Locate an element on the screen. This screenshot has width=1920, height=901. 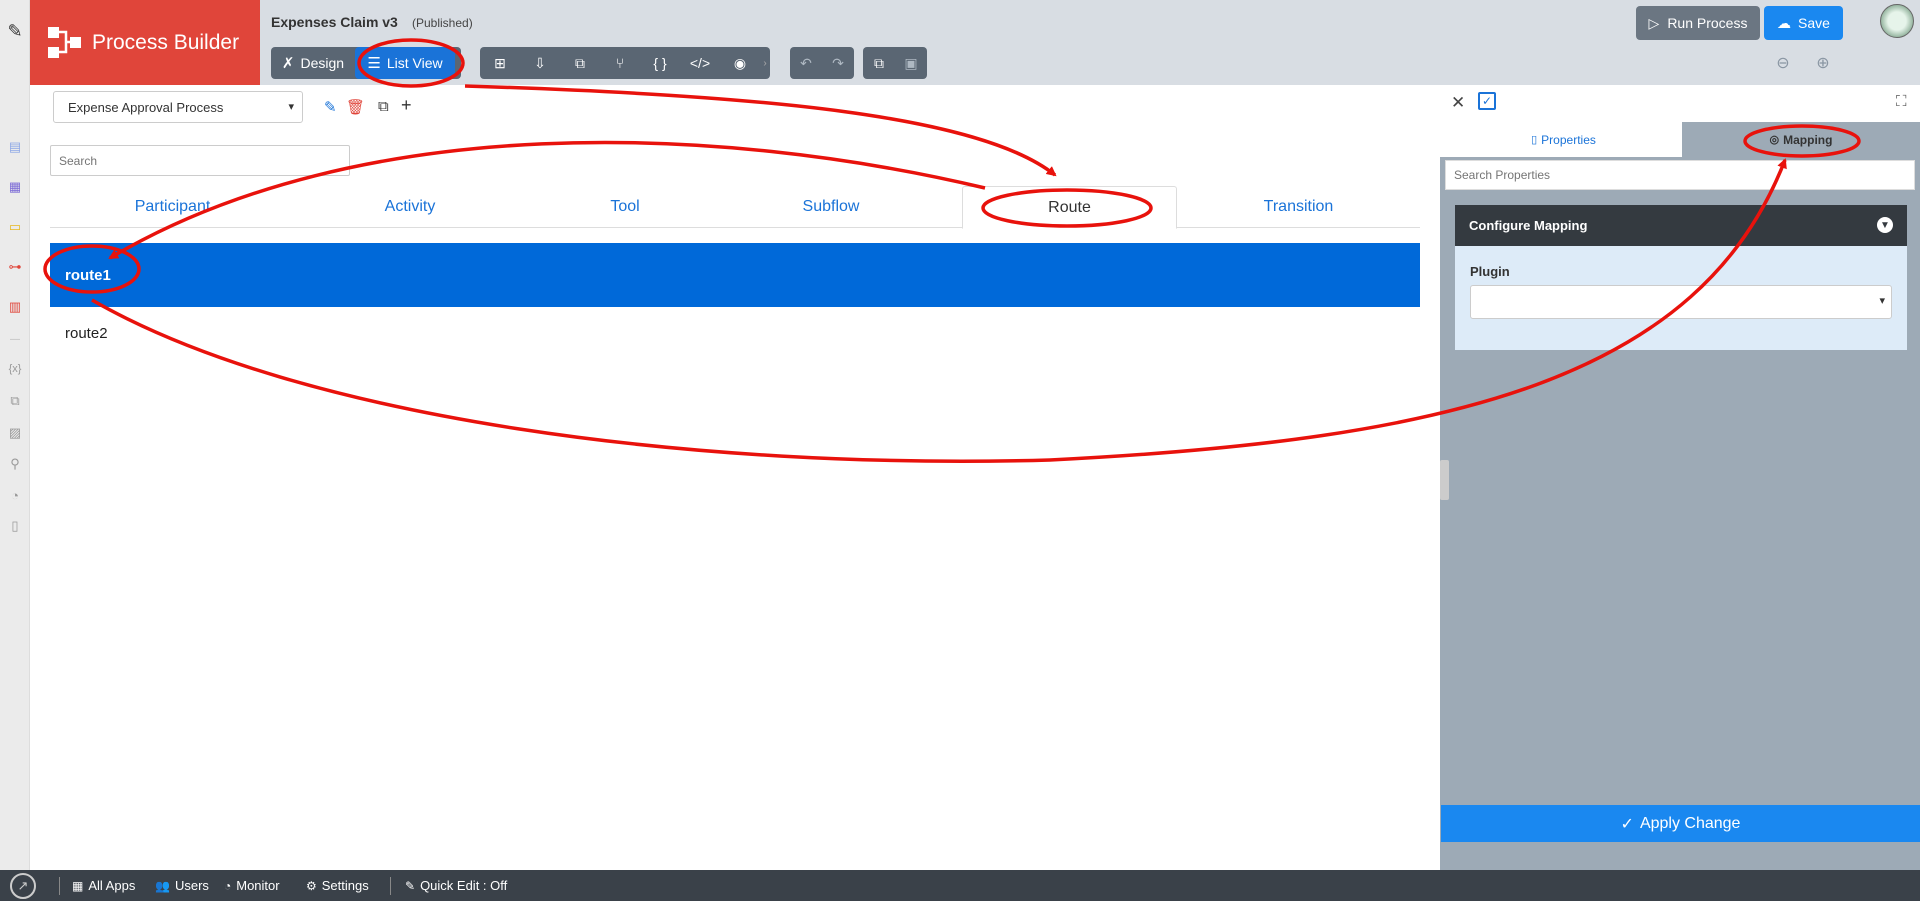
monitor-link: ◔ Monitor is located at coordinates (252, 885).